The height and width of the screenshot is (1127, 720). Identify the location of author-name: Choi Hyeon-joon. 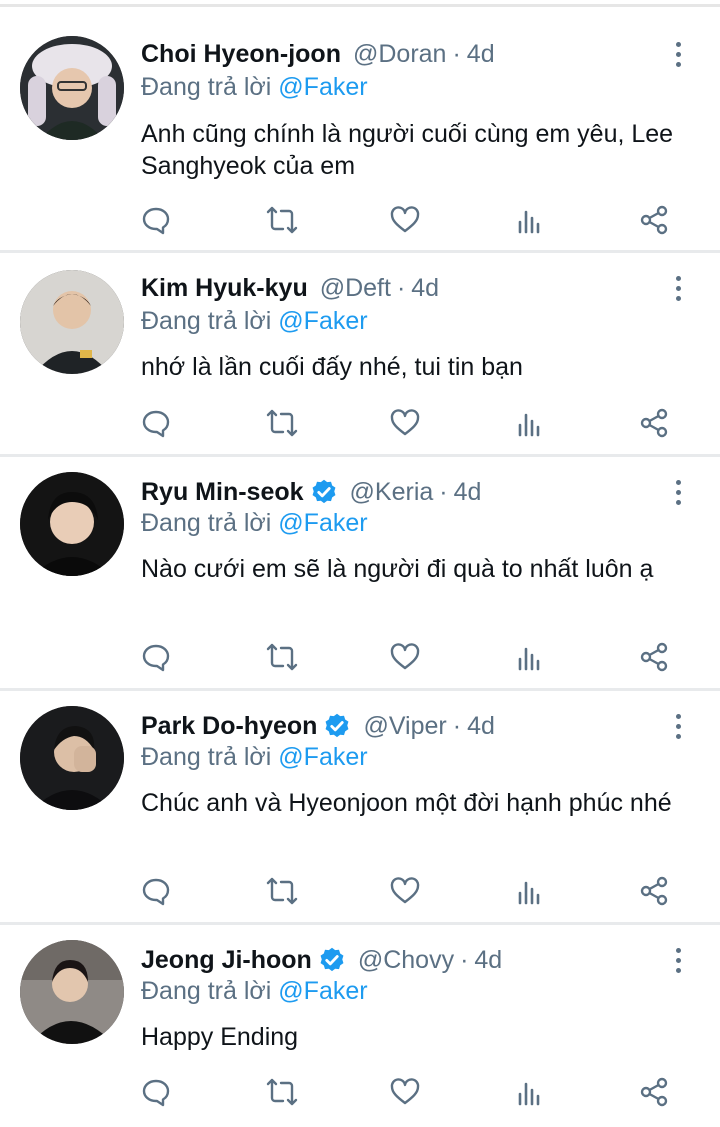
(241, 54).